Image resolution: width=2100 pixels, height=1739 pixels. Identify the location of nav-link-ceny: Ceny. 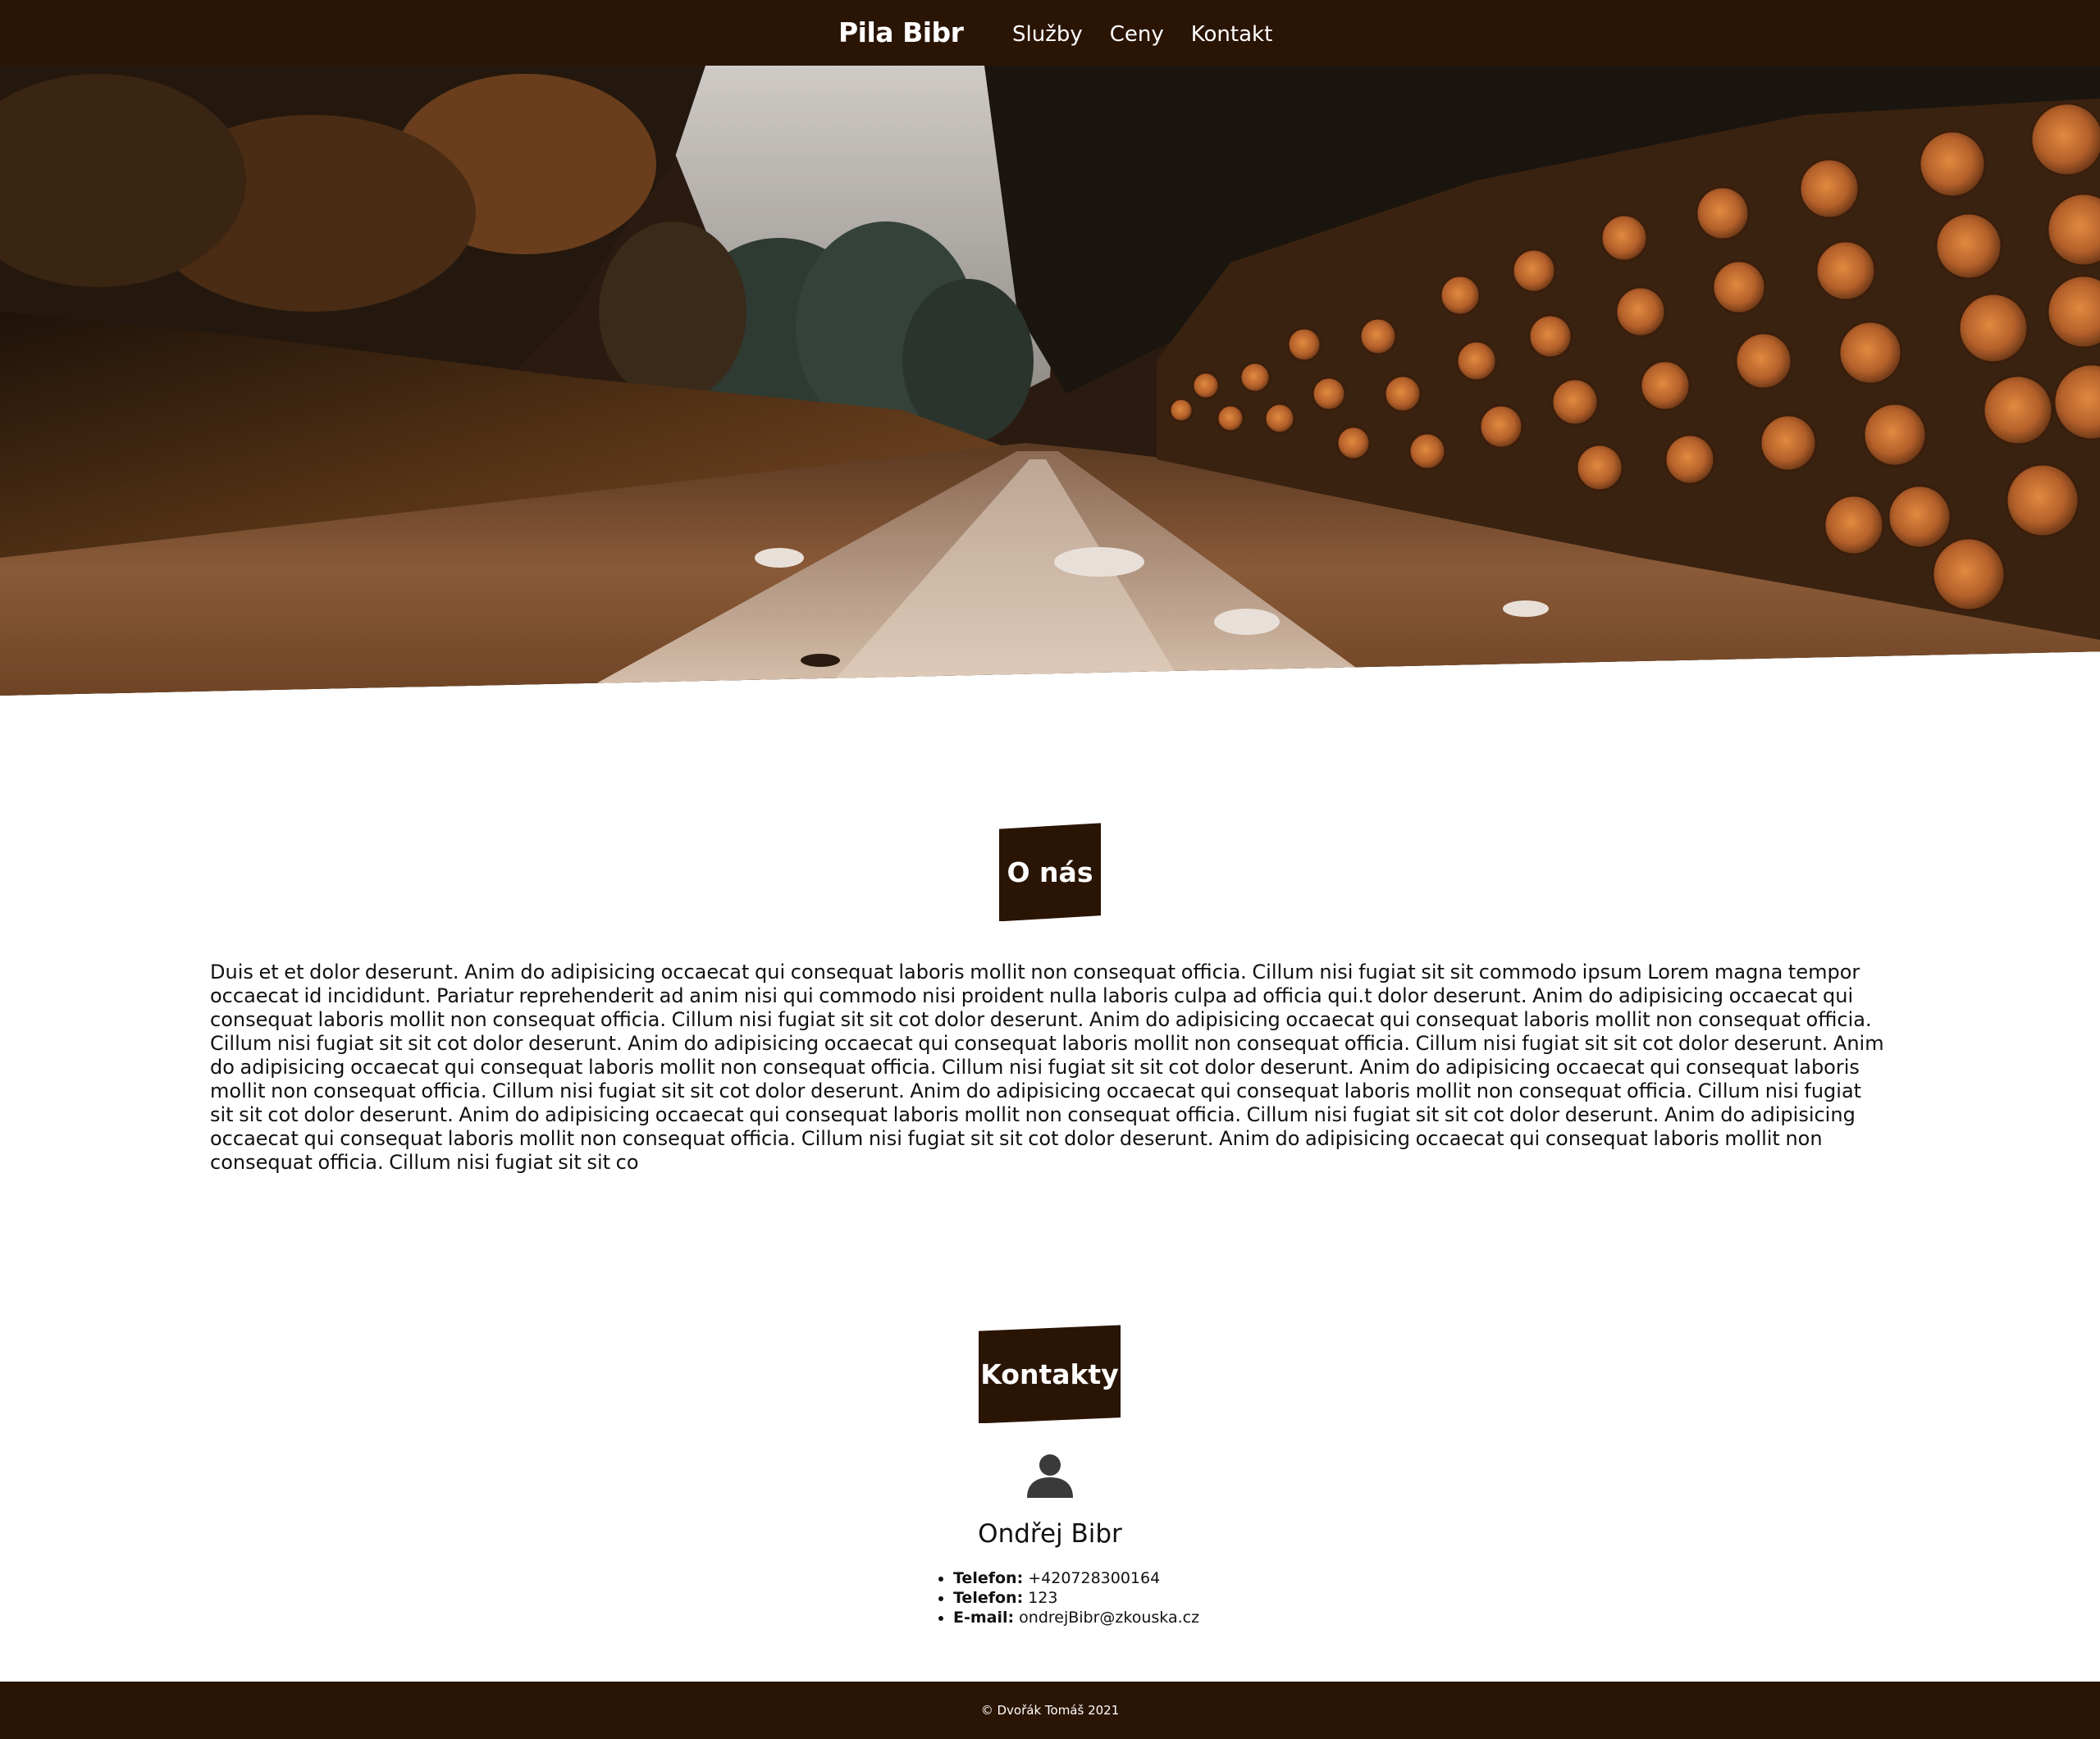
(1137, 34).